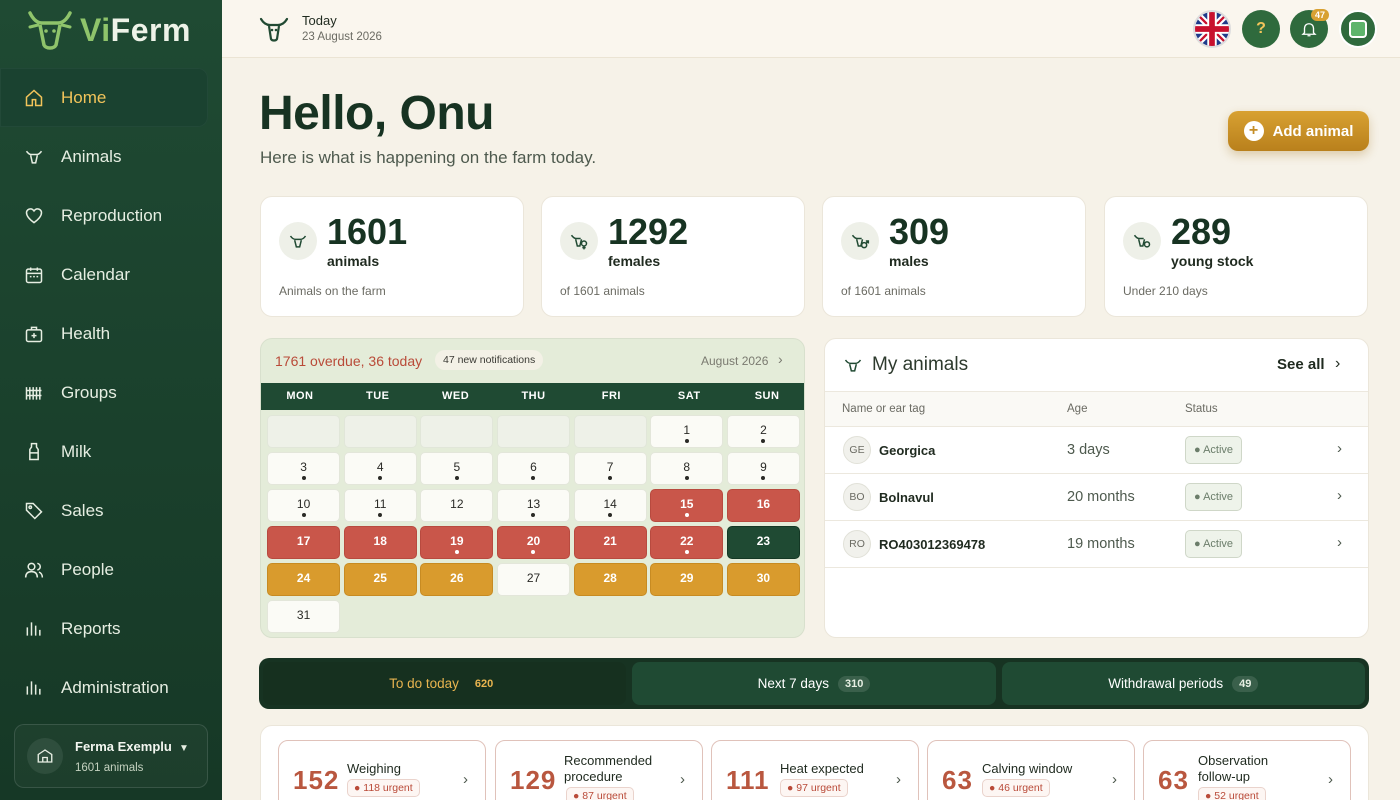  What do you see at coordinates (610, 431) in the screenshot?
I see `calendar-empty-cell` at bounding box center [610, 431].